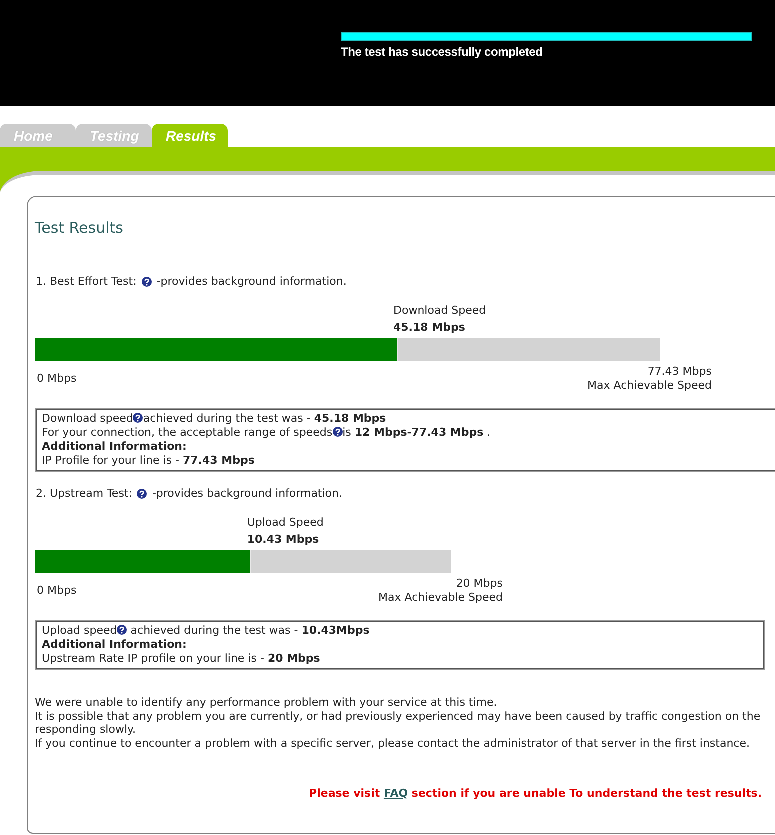 Image resolution: width=775 pixels, height=835 pixels. What do you see at coordinates (396, 793) in the screenshot?
I see `faq-link: FAQ` at bounding box center [396, 793].